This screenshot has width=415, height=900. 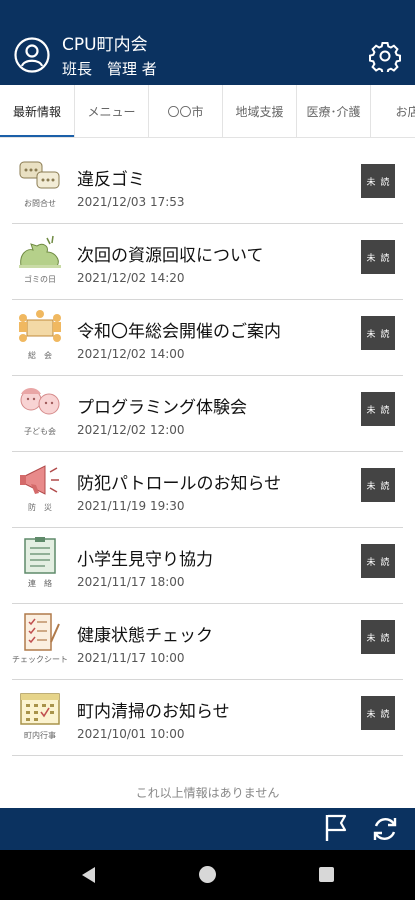 I want to click on children-icon, so click(x=40, y=401).